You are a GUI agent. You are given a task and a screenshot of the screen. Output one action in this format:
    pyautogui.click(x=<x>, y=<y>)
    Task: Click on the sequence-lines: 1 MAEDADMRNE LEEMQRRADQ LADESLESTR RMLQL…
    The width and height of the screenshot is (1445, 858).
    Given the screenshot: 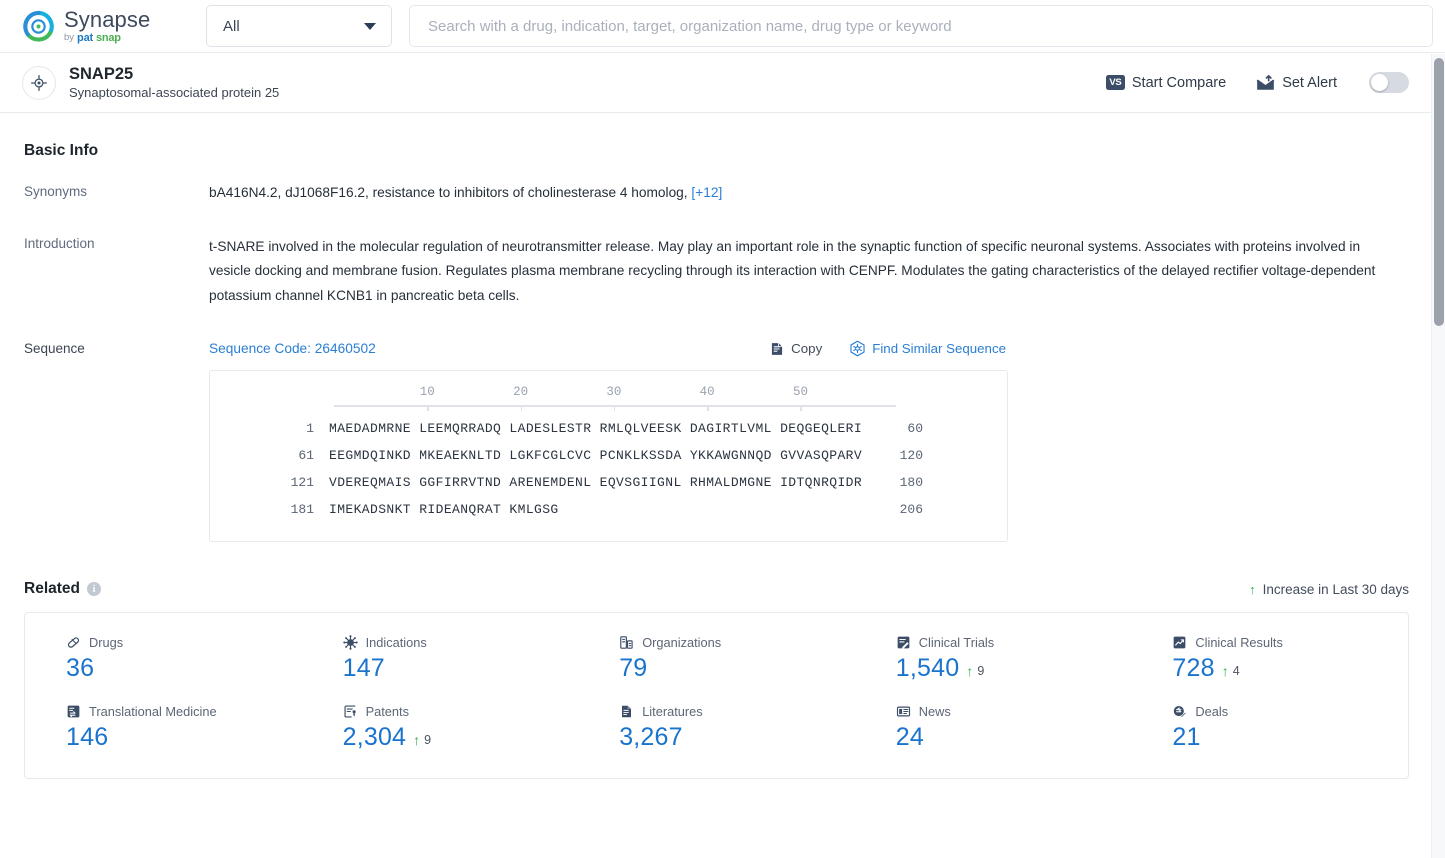 What is the action you would take?
    pyautogui.click(x=608, y=469)
    